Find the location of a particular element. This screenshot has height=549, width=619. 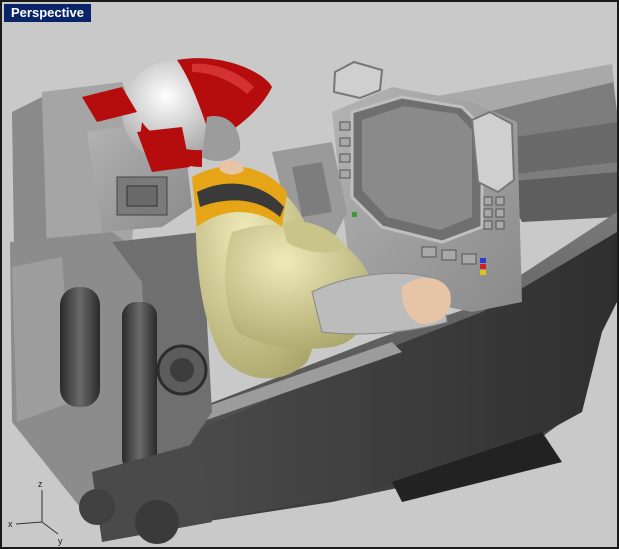

z-axis-label: z is located at coordinates (40, 484).